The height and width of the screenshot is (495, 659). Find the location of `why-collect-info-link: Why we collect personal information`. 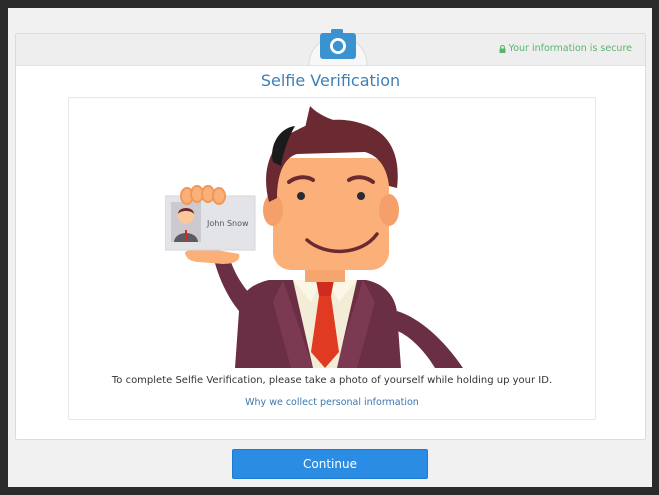

why-collect-info-link: Why we collect personal information is located at coordinates (332, 402).